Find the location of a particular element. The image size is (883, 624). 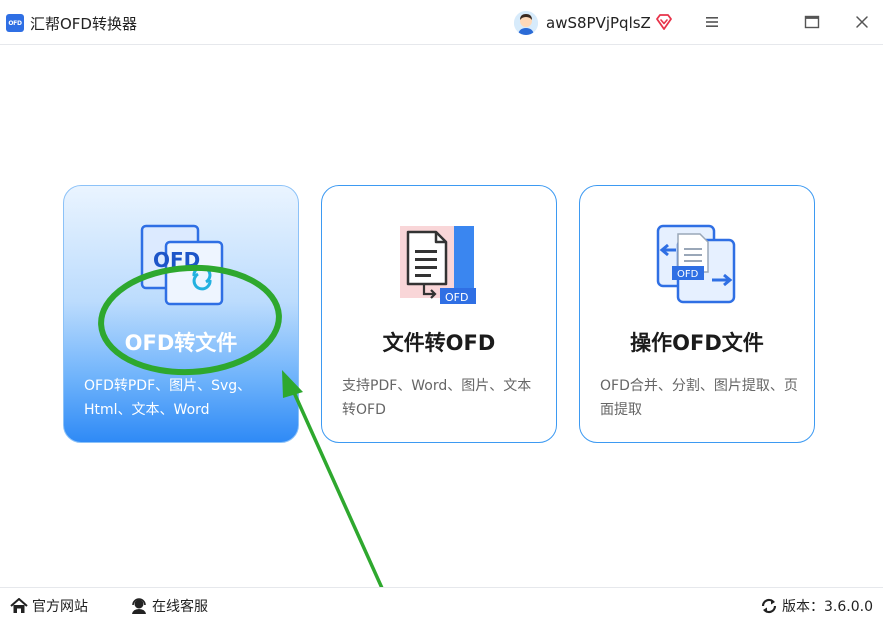

card-title: OFD转文件 is located at coordinates (181, 343).